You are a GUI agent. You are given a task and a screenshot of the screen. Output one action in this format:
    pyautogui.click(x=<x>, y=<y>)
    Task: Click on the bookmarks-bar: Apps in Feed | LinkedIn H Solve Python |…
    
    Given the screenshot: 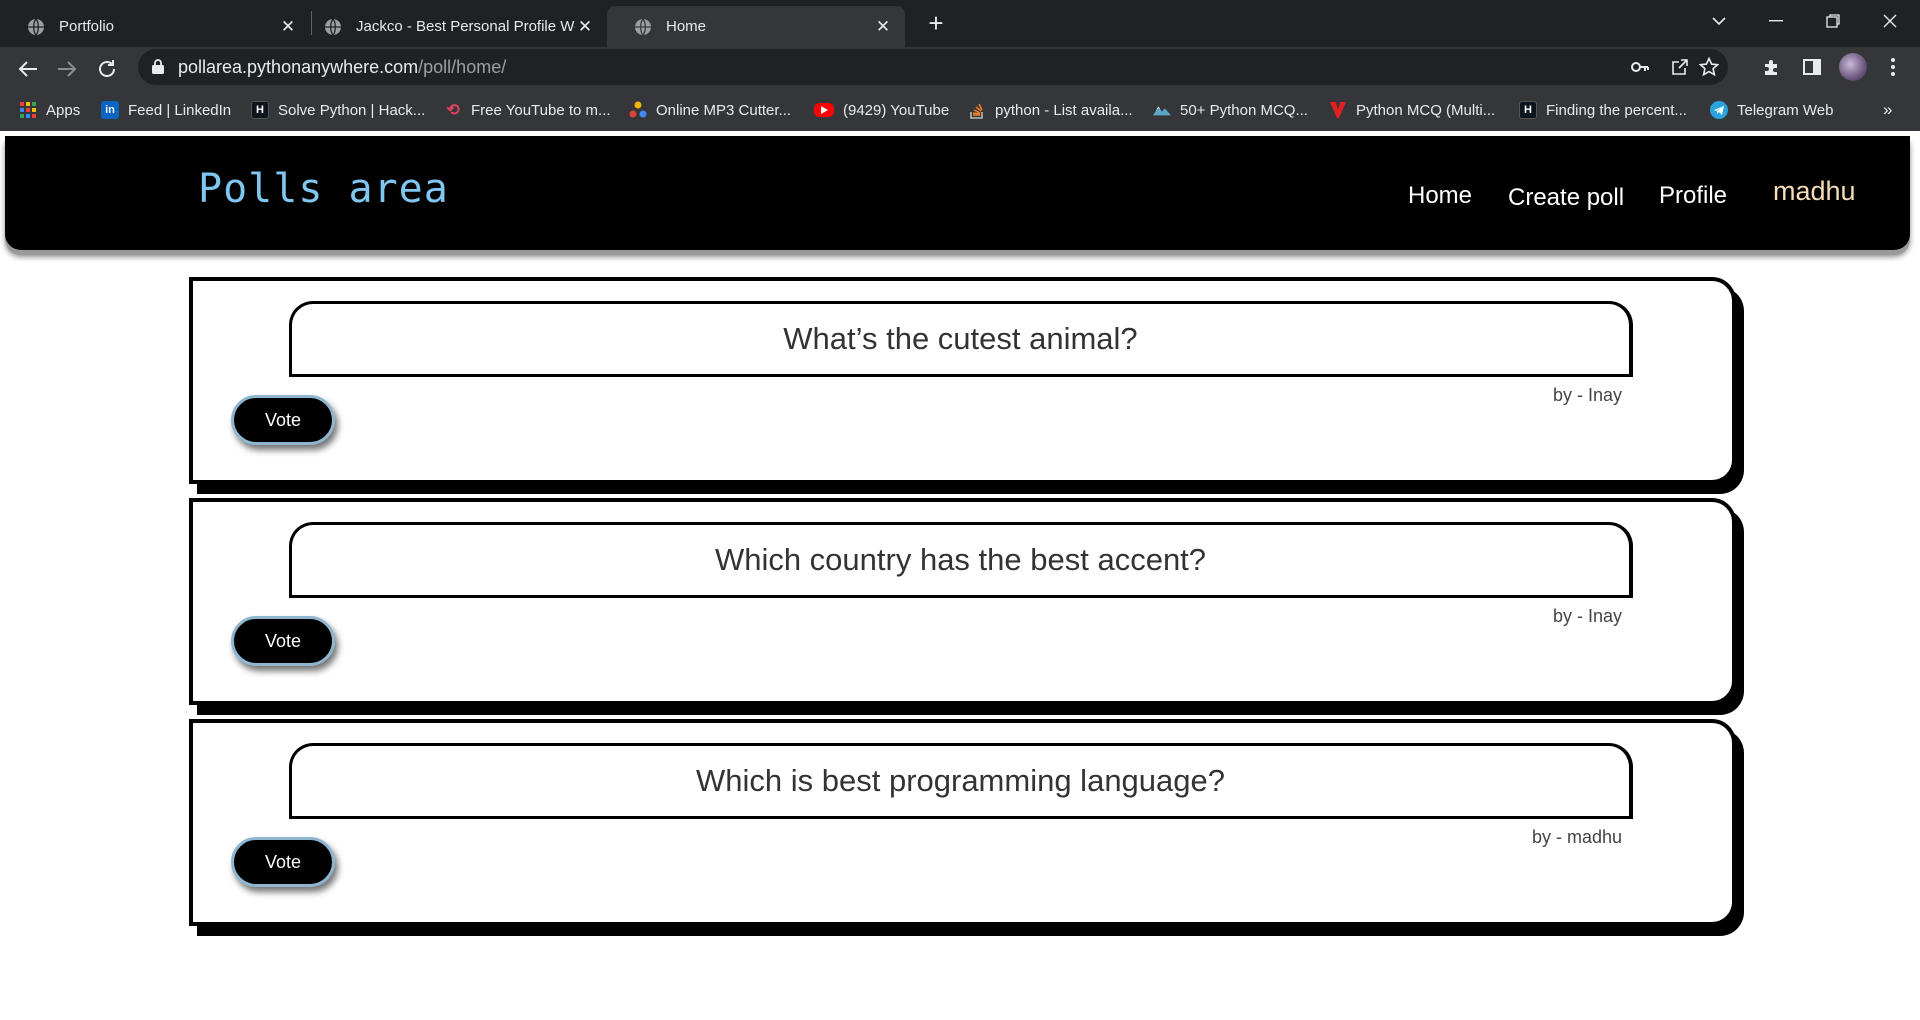 What is the action you would take?
    pyautogui.click(x=960, y=109)
    